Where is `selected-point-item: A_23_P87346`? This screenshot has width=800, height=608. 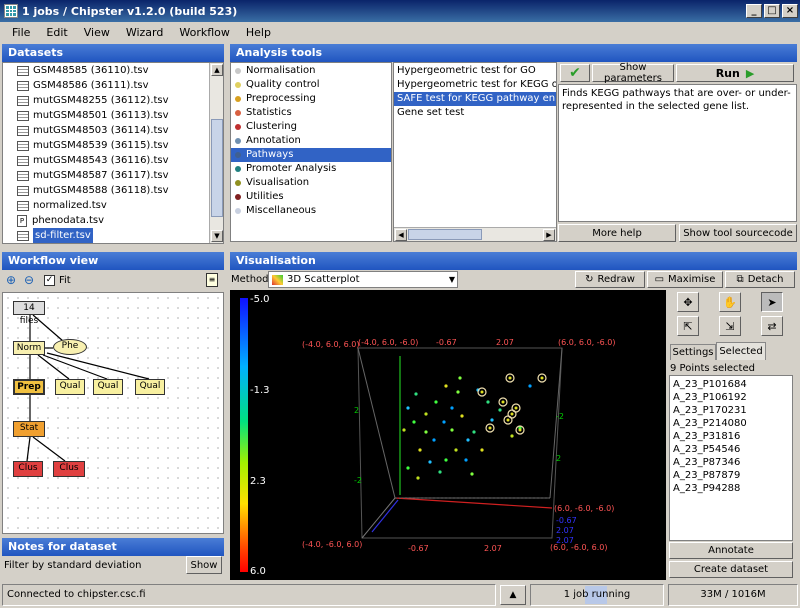 selected-point-item: A_23_P87346 is located at coordinates (731, 462).